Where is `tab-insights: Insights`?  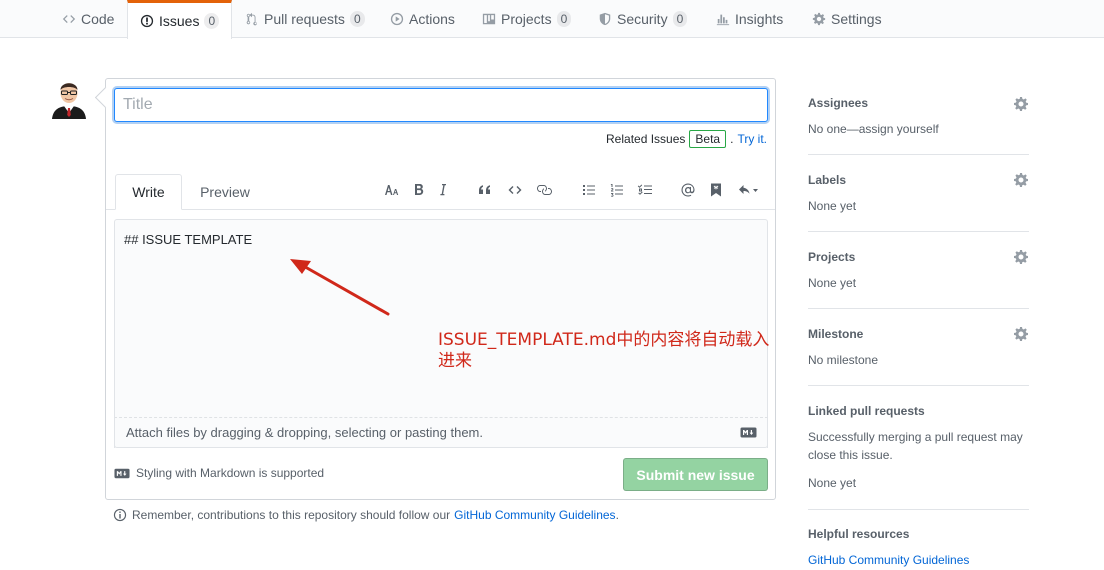 tab-insights: Insights is located at coordinates (749, 19).